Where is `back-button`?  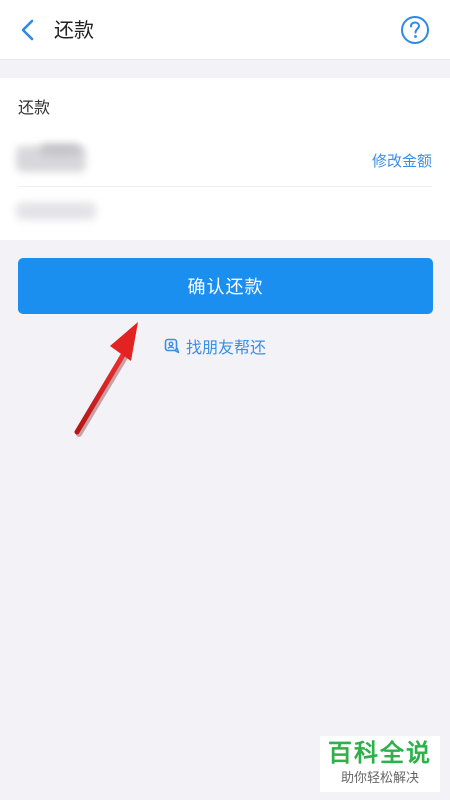
back-button is located at coordinates (28, 30).